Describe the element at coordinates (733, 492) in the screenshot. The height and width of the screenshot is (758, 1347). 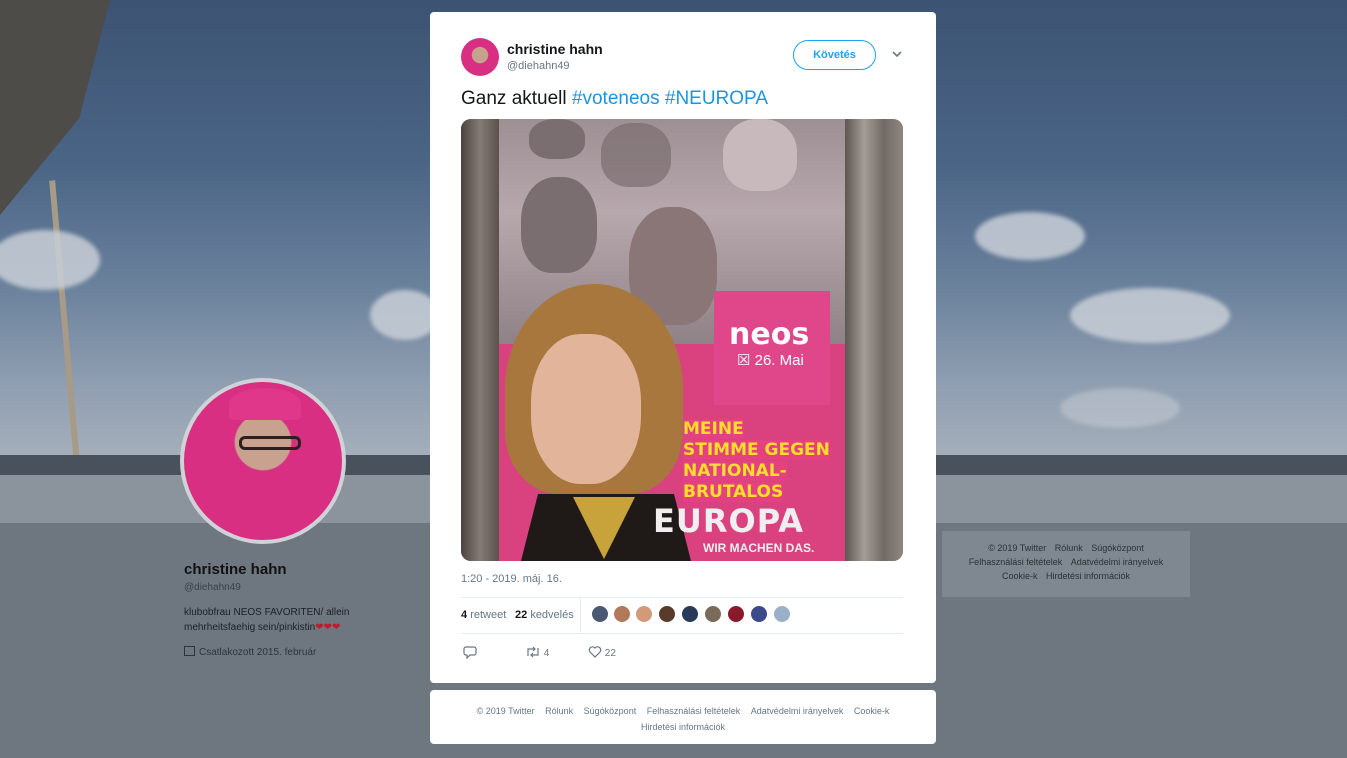
I see `slogan-line: BRUTALOS` at that location.